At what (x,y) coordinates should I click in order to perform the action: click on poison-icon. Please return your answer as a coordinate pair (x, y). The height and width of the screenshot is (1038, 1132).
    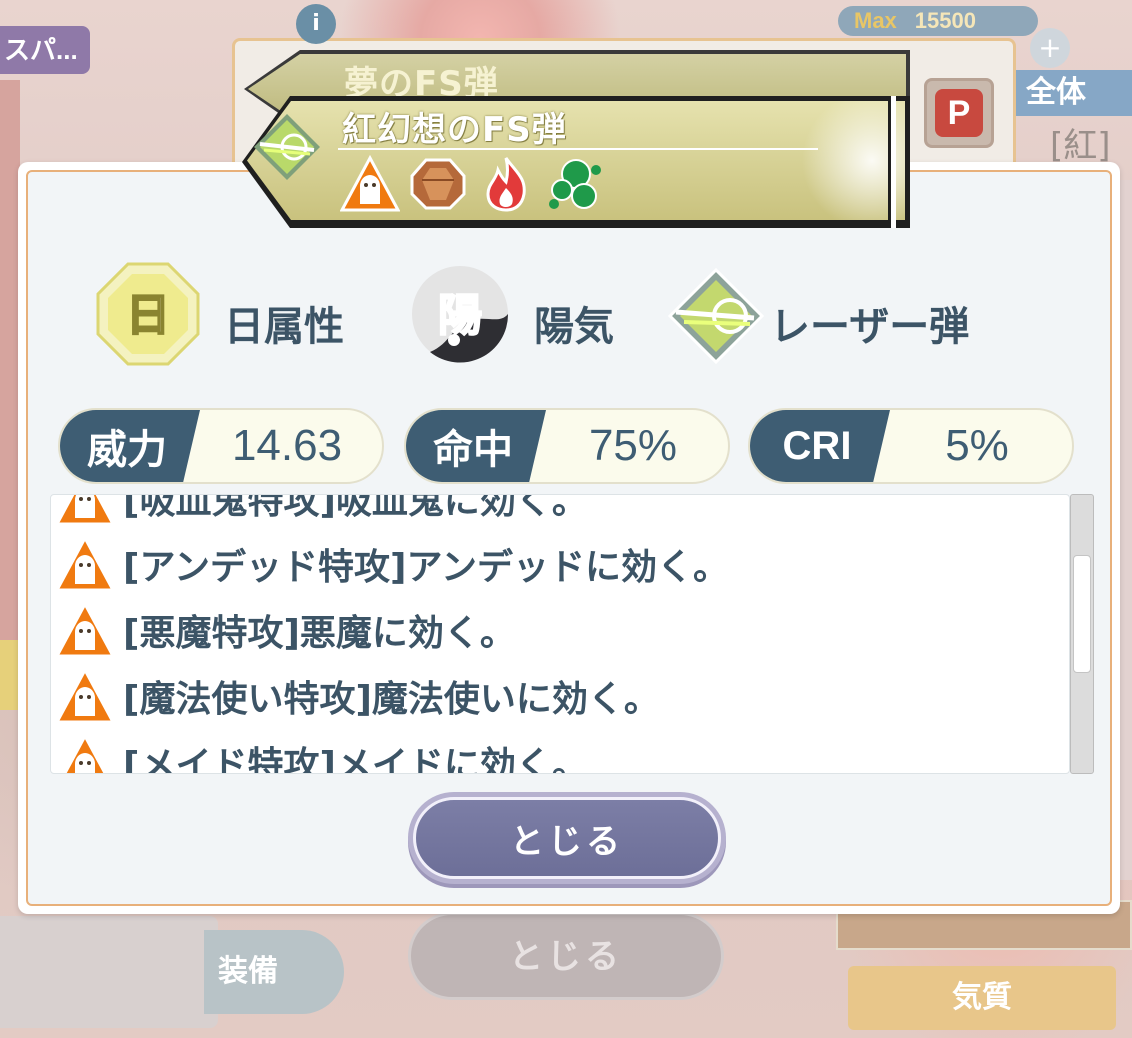
    Looking at the image, I should click on (574, 184).